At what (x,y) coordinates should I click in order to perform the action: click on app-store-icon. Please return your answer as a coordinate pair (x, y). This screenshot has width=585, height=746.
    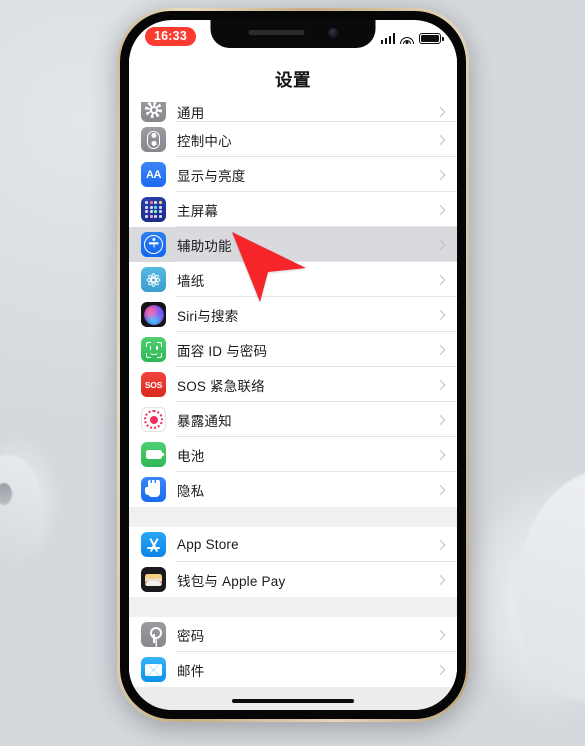
    Looking at the image, I should click on (153, 544).